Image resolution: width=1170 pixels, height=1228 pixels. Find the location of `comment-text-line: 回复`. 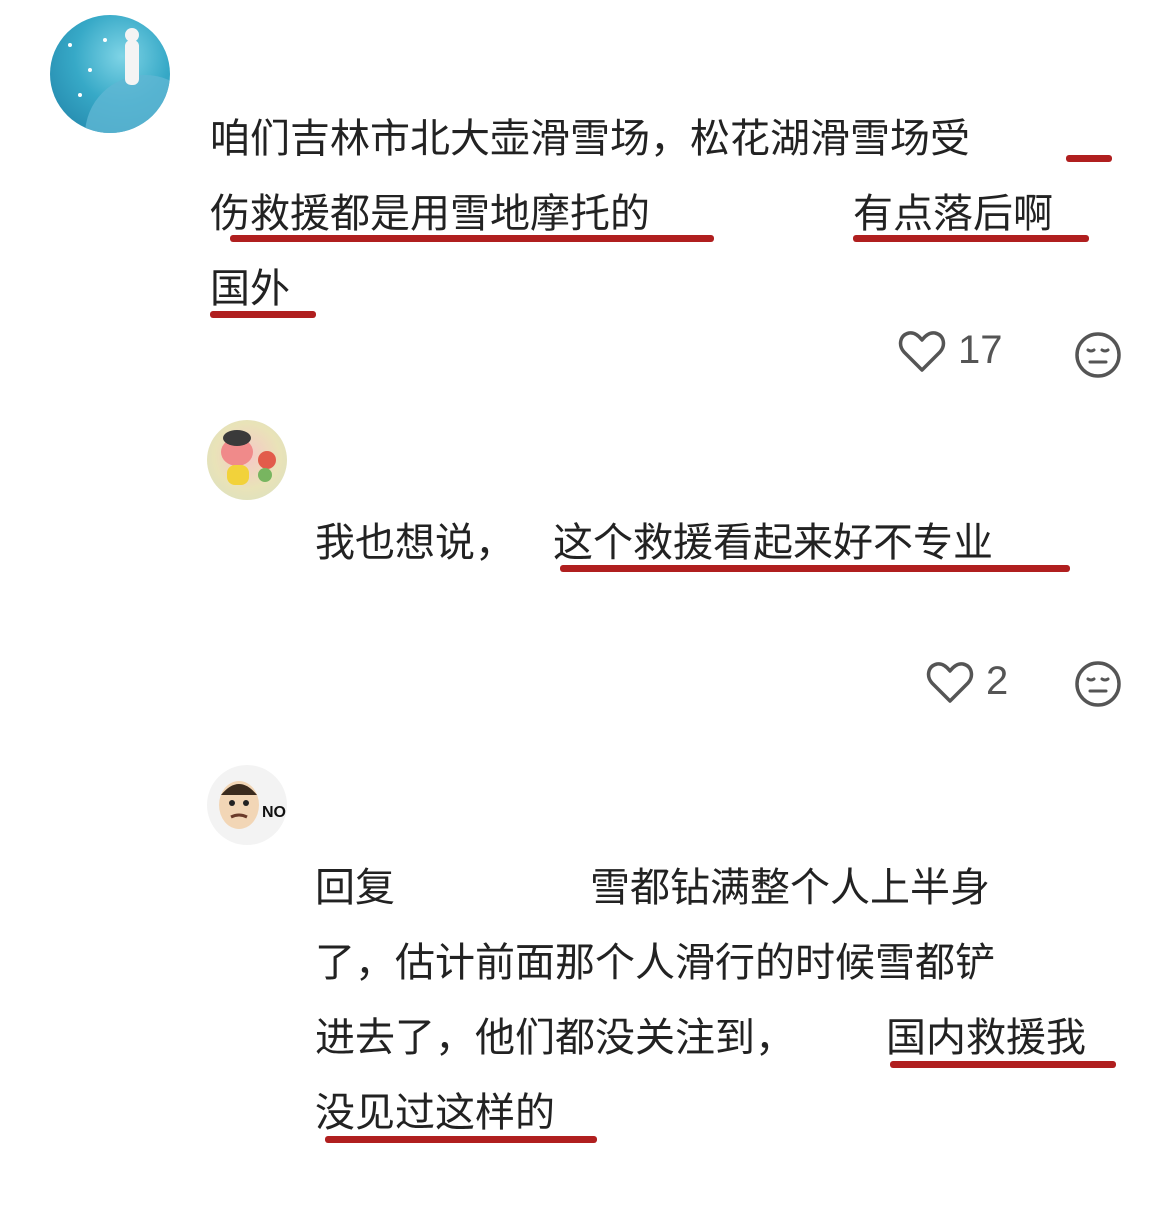

comment-text-line: 回复 is located at coordinates (355, 888).